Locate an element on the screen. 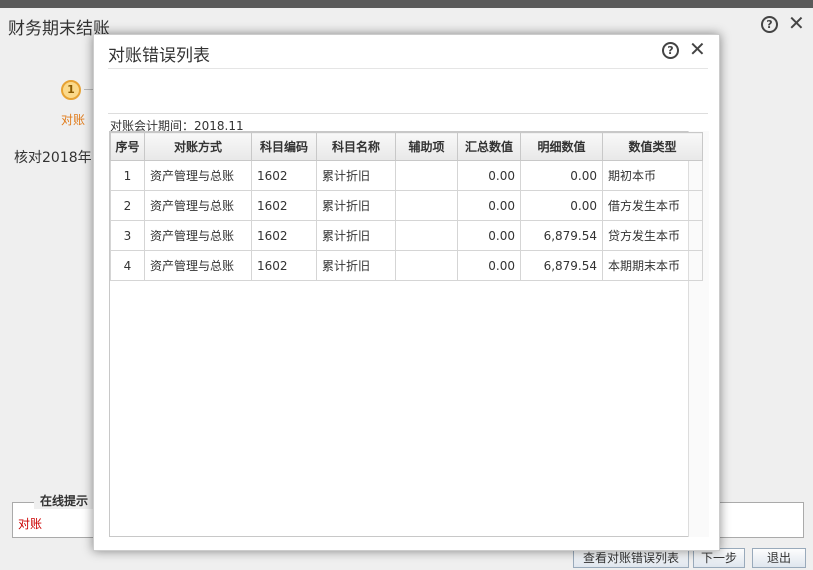 Image resolution: width=813 pixels, height=570 pixels. step-label: 对账 is located at coordinates (73, 120).